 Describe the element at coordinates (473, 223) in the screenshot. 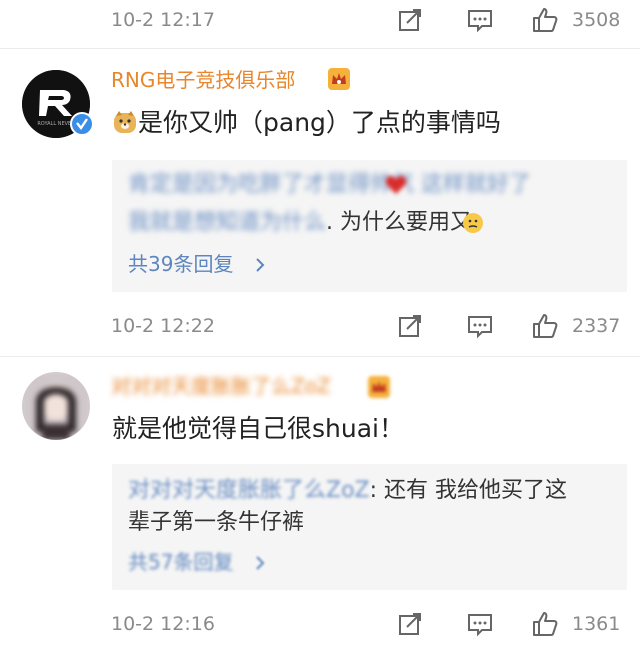

I see `thinking-emoji-icon` at that location.